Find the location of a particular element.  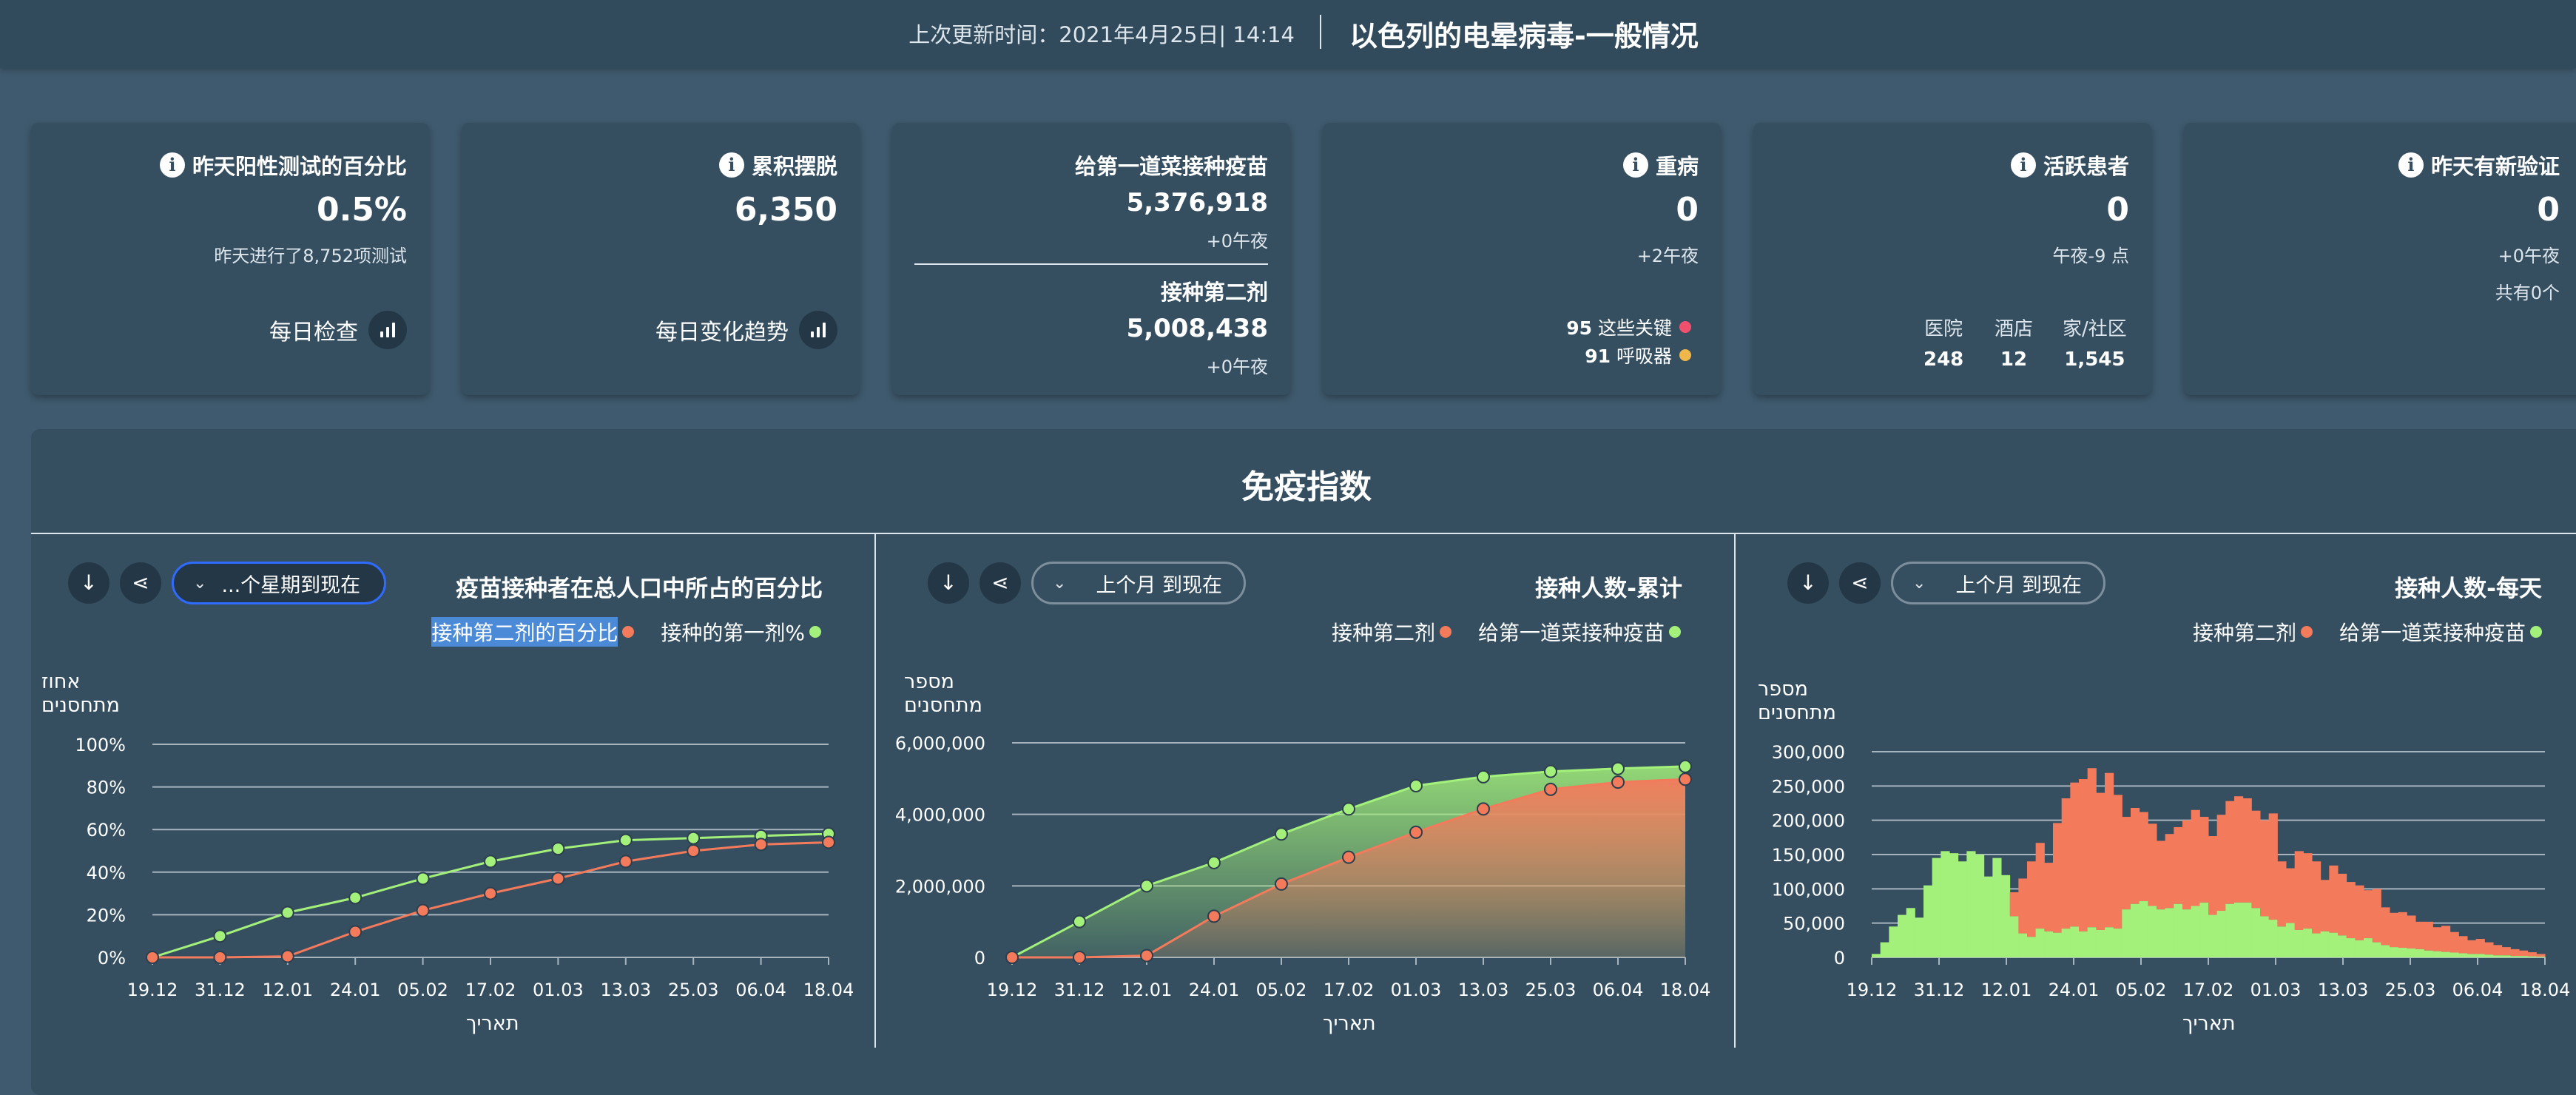

x-tick-label: 25.03 is located at coordinates (2410, 990).